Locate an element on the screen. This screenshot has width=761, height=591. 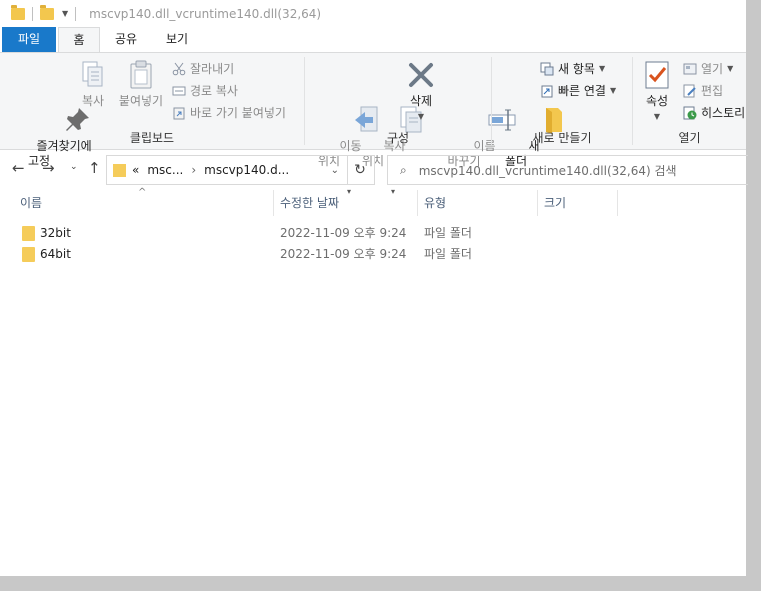
table-row: 64bit 2022-11-09 오후 9:24 파일 폴더 is located at coordinates (320, 254).